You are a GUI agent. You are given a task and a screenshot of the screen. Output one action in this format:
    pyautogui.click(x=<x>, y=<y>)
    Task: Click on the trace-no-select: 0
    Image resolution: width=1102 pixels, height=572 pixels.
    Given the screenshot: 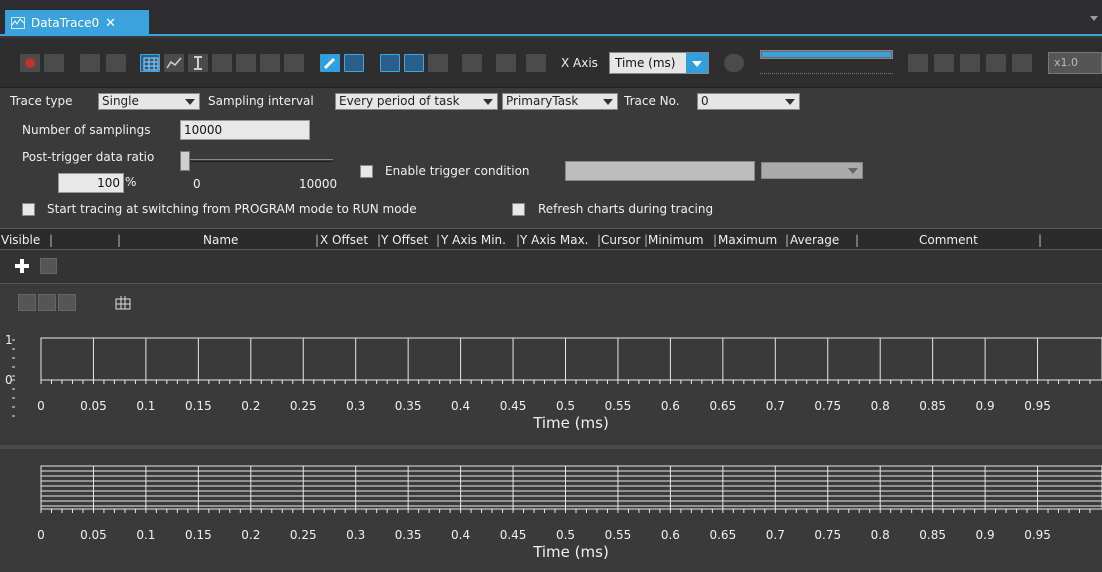 What is the action you would take?
    pyautogui.click(x=748, y=101)
    